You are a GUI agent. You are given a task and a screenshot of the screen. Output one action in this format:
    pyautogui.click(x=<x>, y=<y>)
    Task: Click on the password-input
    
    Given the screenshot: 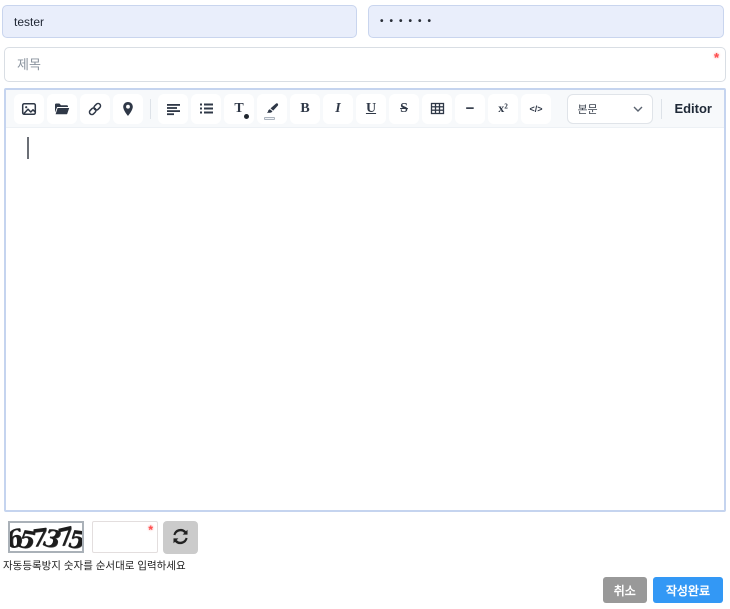 What is the action you would take?
    pyautogui.click(x=546, y=21)
    